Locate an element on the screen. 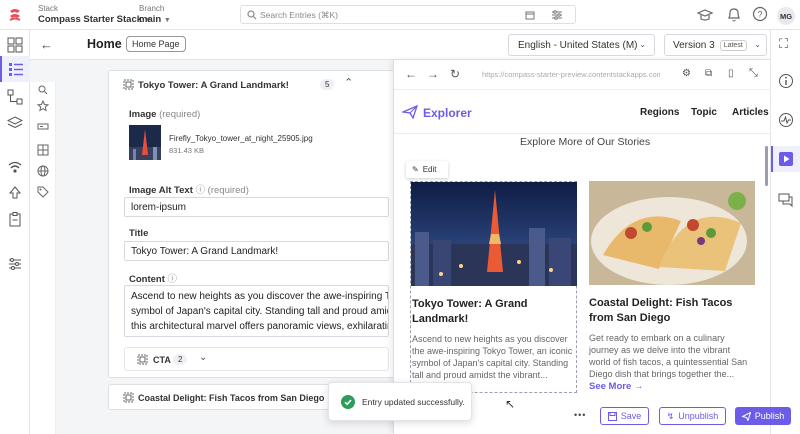  version-selector: Version 3 Latest ⌄ is located at coordinates (715, 45).